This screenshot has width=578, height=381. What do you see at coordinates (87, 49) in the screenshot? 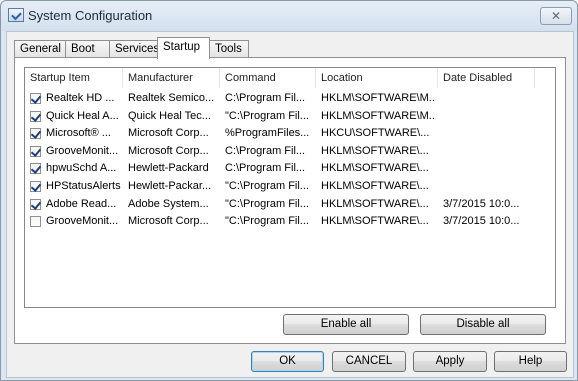
I see `tab-boot: Boot` at bounding box center [87, 49].